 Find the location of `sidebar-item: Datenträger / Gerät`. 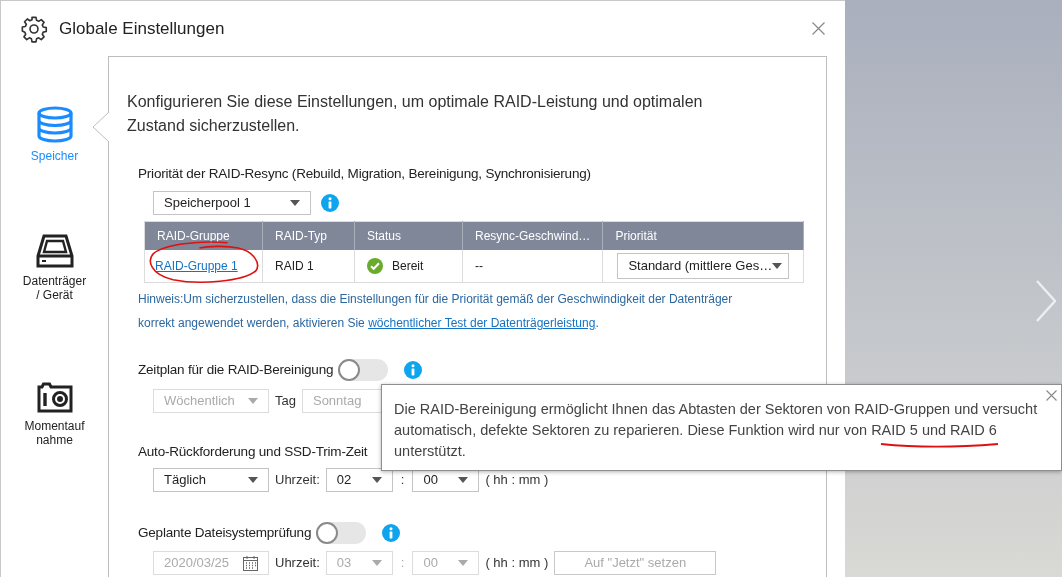

sidebar-item: Datenträger / Gerät is located at coordinates (54, 288).